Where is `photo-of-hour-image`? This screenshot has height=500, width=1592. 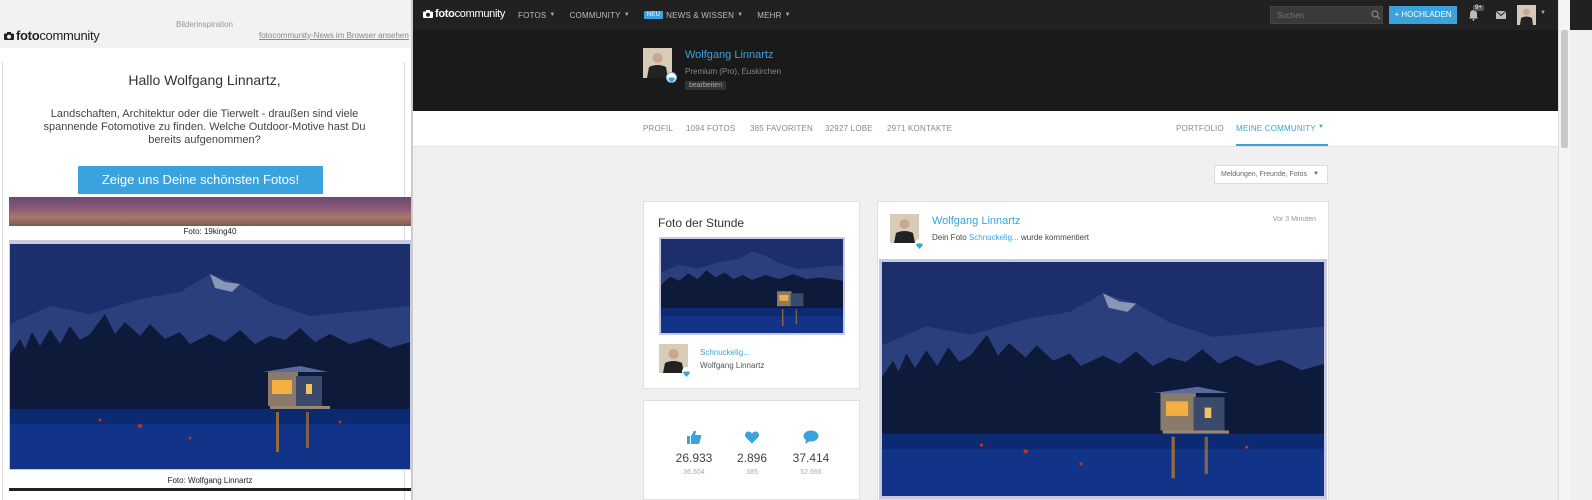 photo-of-hour-image is located at coordinates (752, 286).